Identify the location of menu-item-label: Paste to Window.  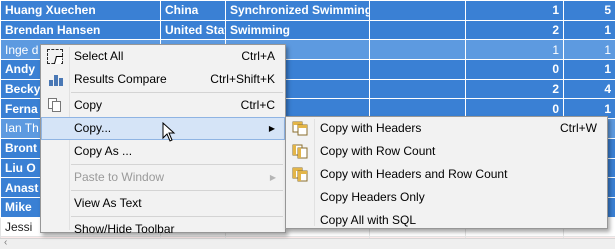
(119, 177).